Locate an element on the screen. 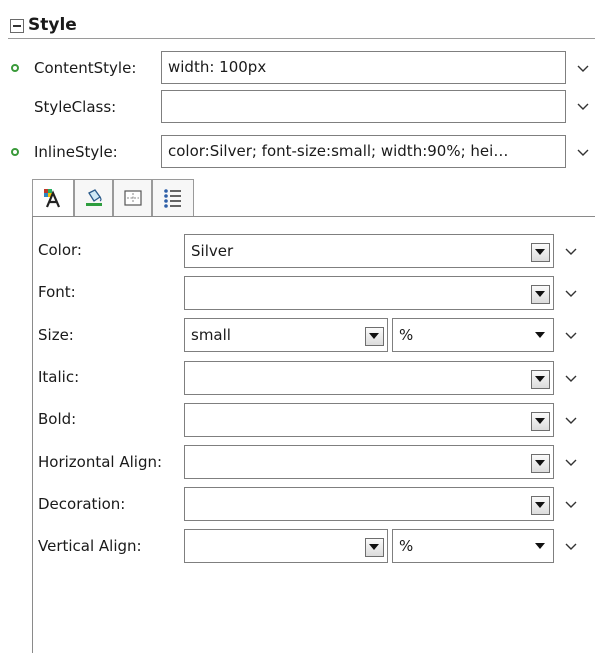 Image resolution: width=595 pixels, height=653 pixels. decoration-combobox is located at coordinates (369, 504).